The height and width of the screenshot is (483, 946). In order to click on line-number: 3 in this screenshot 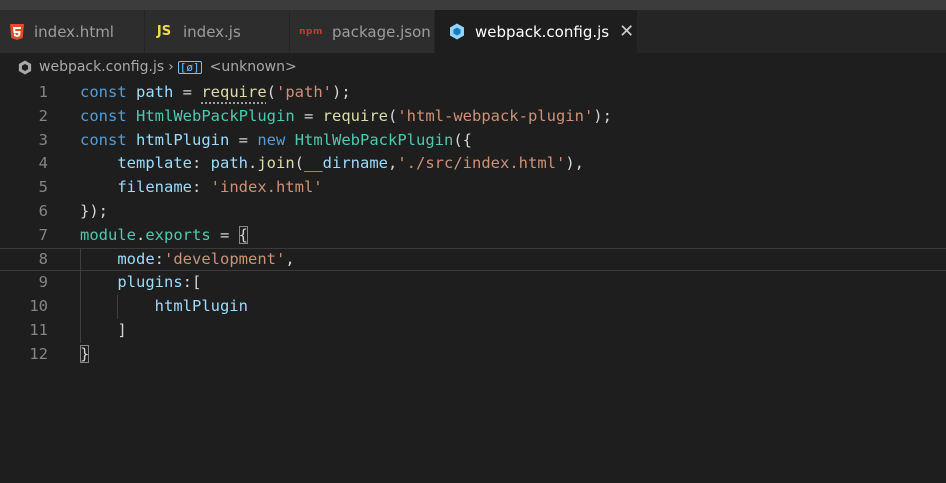, I will do `click(43, 139)`.